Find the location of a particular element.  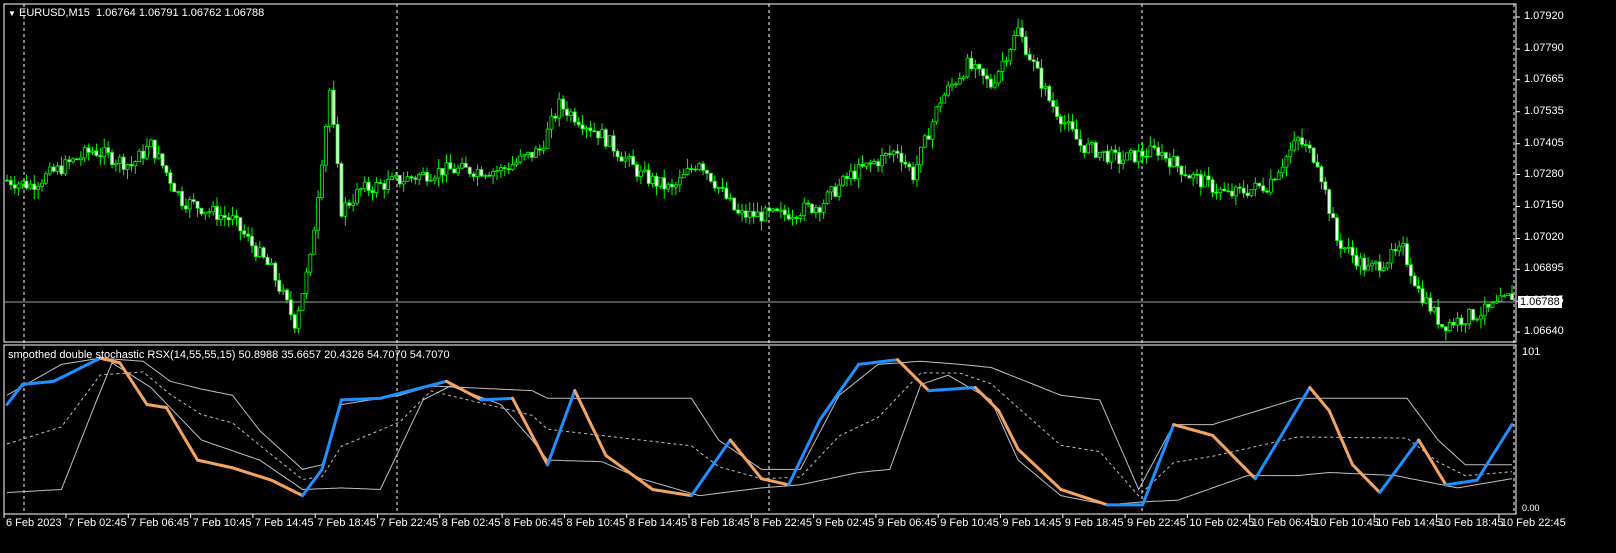

time-label: 8 Feb 22:45 is located at coordinates (783, 523).